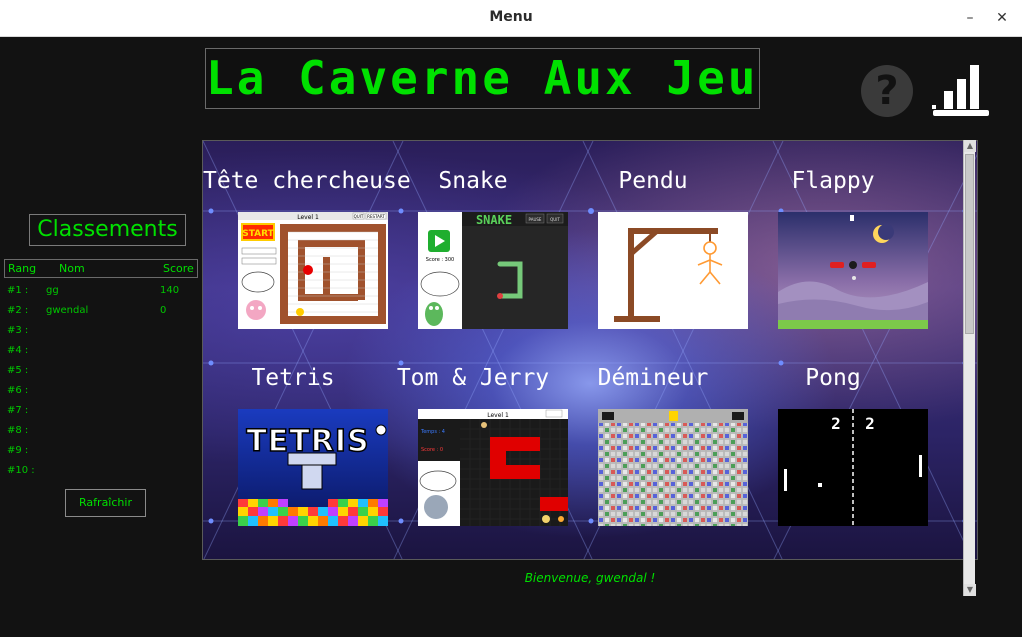  I want to click on rank-cell: #5 :, so click(18, 370).